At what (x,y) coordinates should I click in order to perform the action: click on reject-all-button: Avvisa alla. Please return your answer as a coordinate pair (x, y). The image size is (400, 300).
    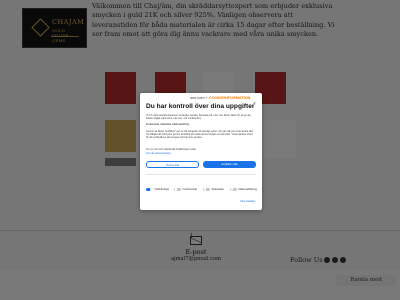
    Looking at the image, I should click on (172, 164).